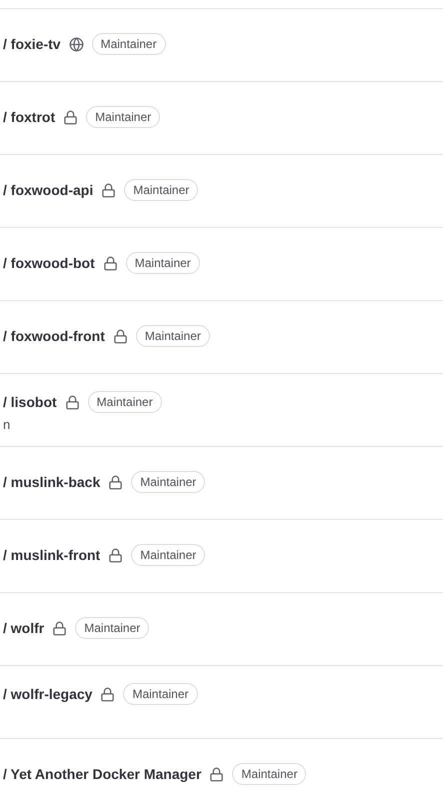 The width and height of the screenshot is (443, 810). Describe the element at coordinates (29, 117) in the screenshot. I see `project-name: / foxtrot` at that location.